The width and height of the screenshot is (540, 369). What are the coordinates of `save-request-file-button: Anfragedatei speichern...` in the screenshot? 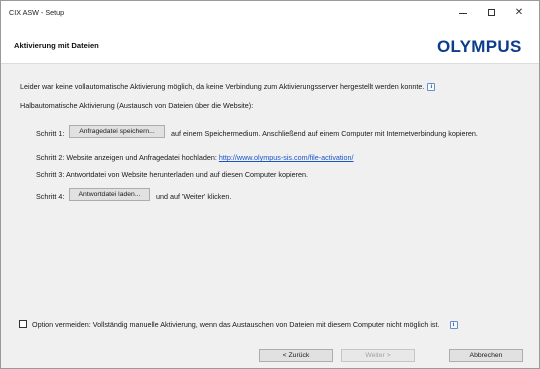 It's located at (117, 131).